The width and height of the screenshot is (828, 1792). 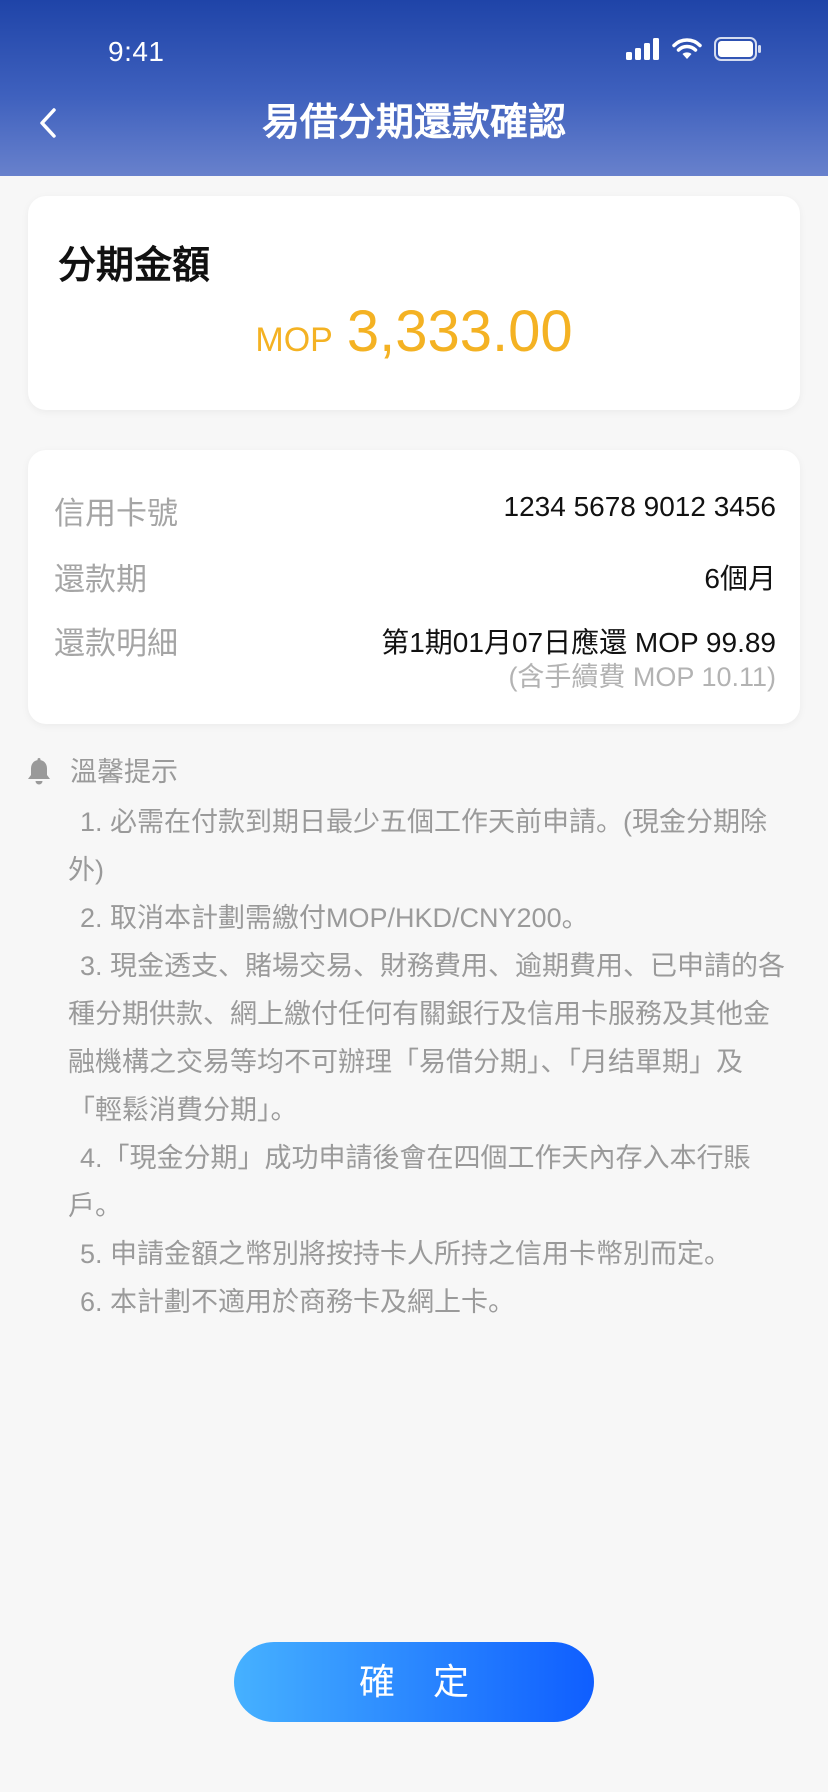 What do you see at coordinates (39, 772) in the screenshot?
I see `bell-icon` at bounding box center [39, 772].